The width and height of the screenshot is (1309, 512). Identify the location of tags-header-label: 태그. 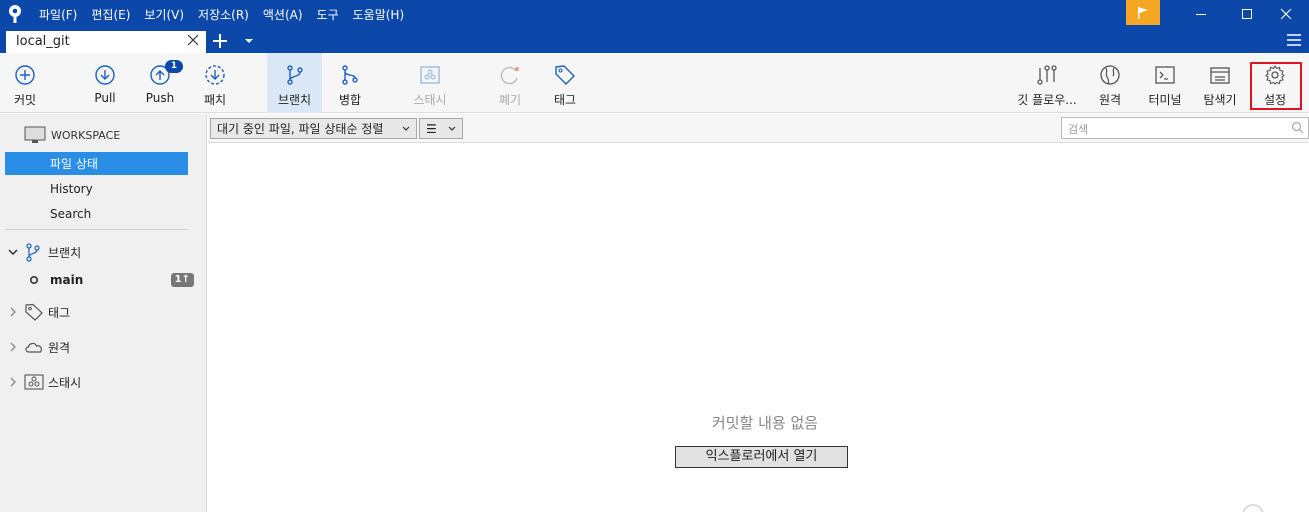
(59, 312).